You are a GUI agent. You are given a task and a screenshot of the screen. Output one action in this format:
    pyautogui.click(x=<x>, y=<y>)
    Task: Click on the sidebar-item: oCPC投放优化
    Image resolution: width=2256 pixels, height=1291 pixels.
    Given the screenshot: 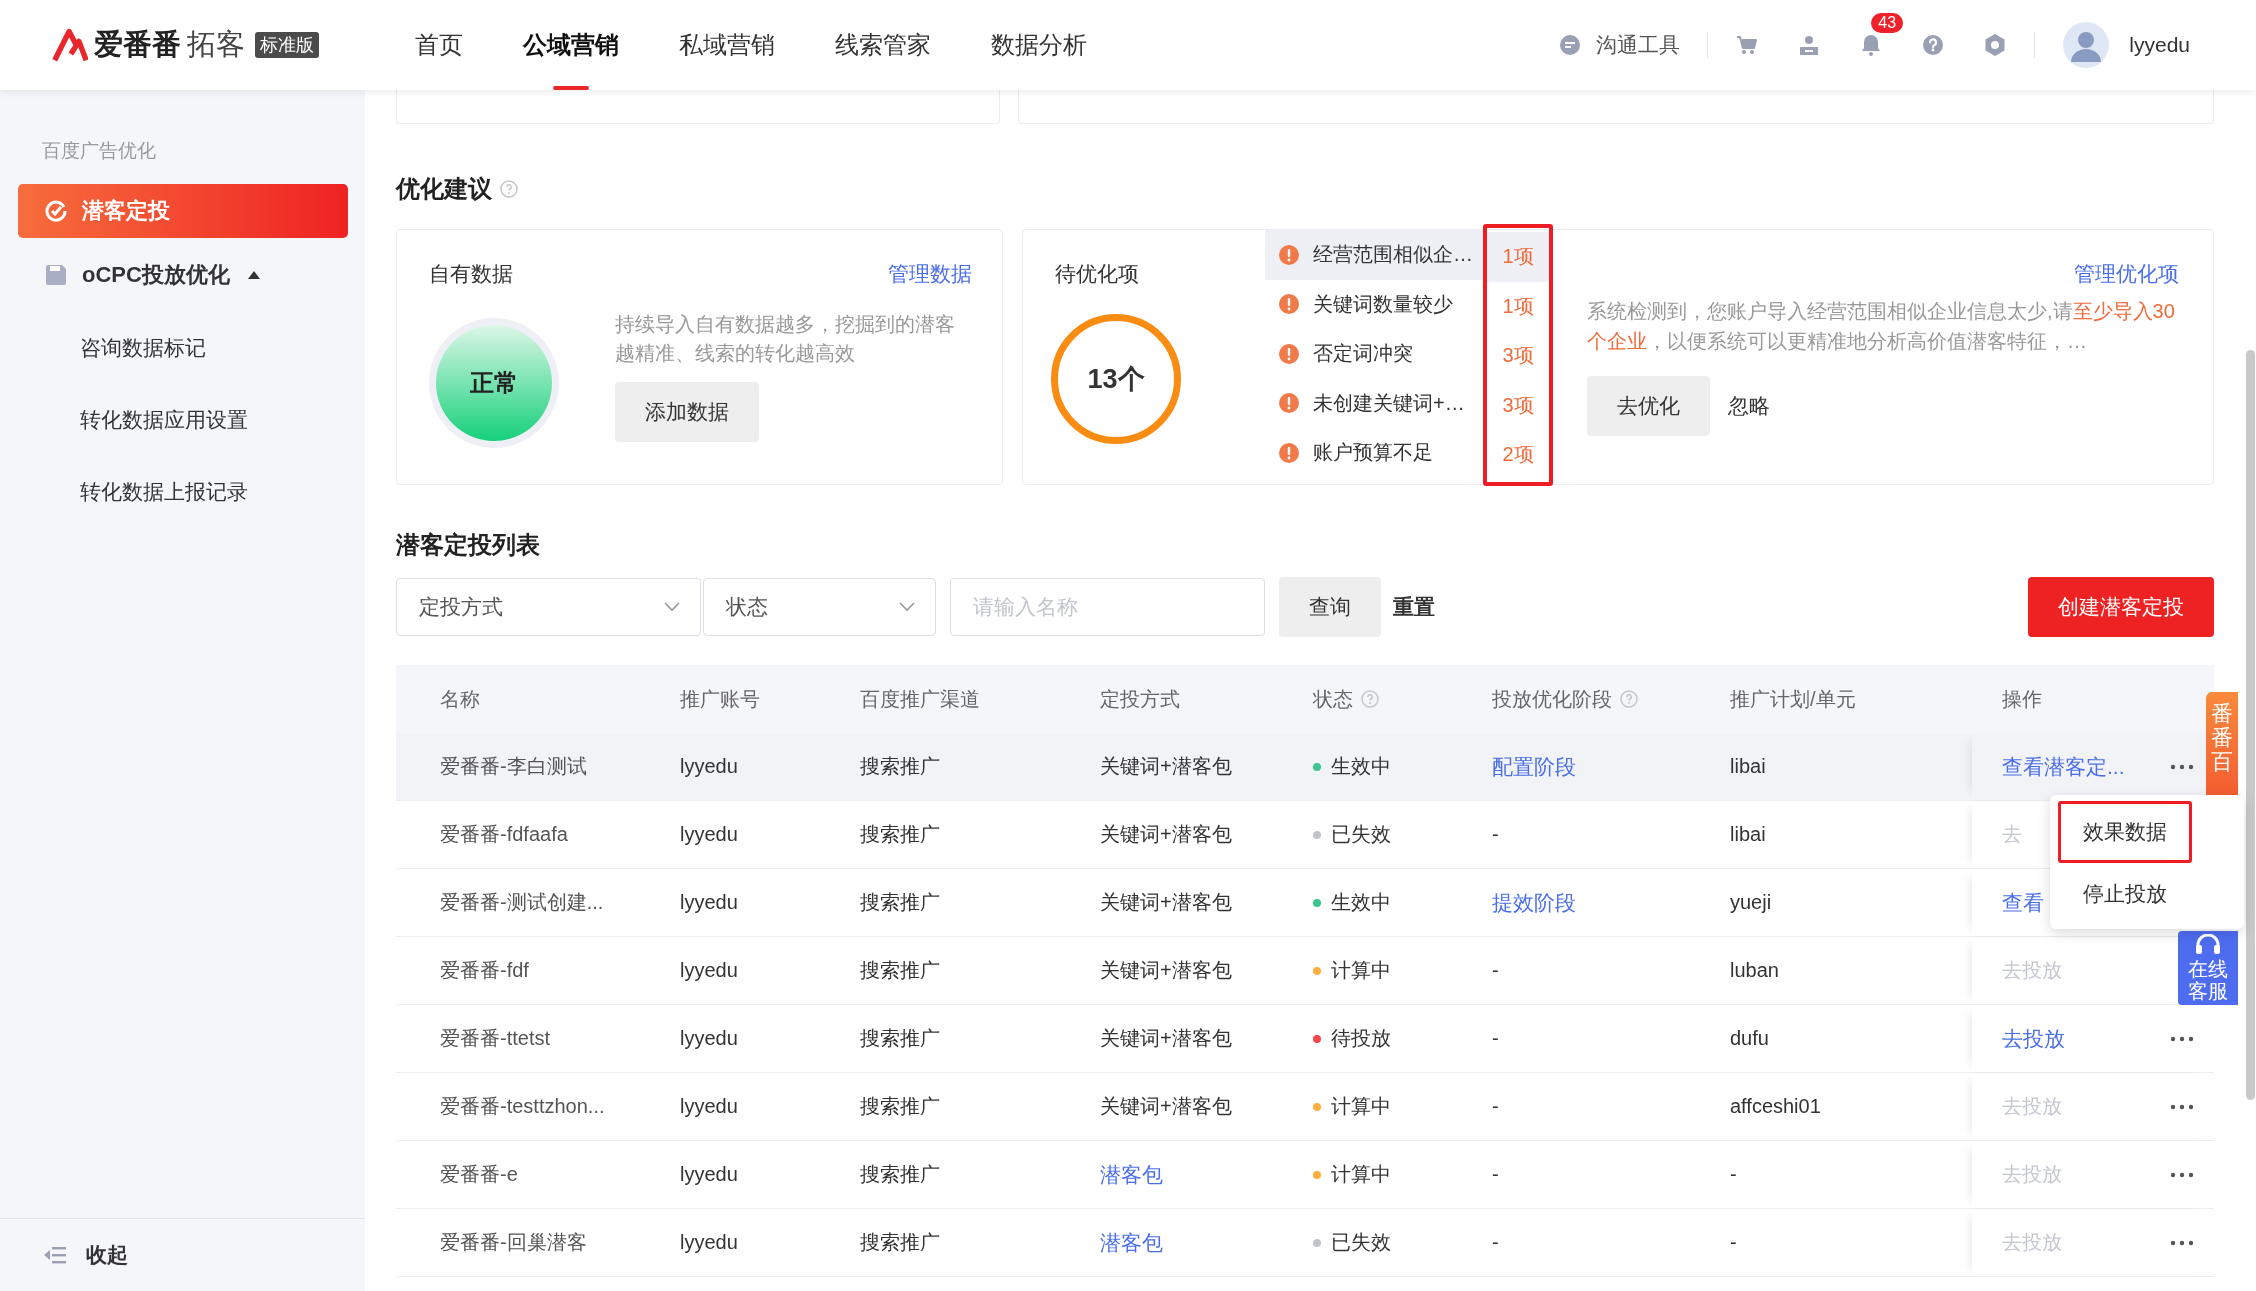 What is the action you would take?
    pyautogui.click(x=183, y=275)
    